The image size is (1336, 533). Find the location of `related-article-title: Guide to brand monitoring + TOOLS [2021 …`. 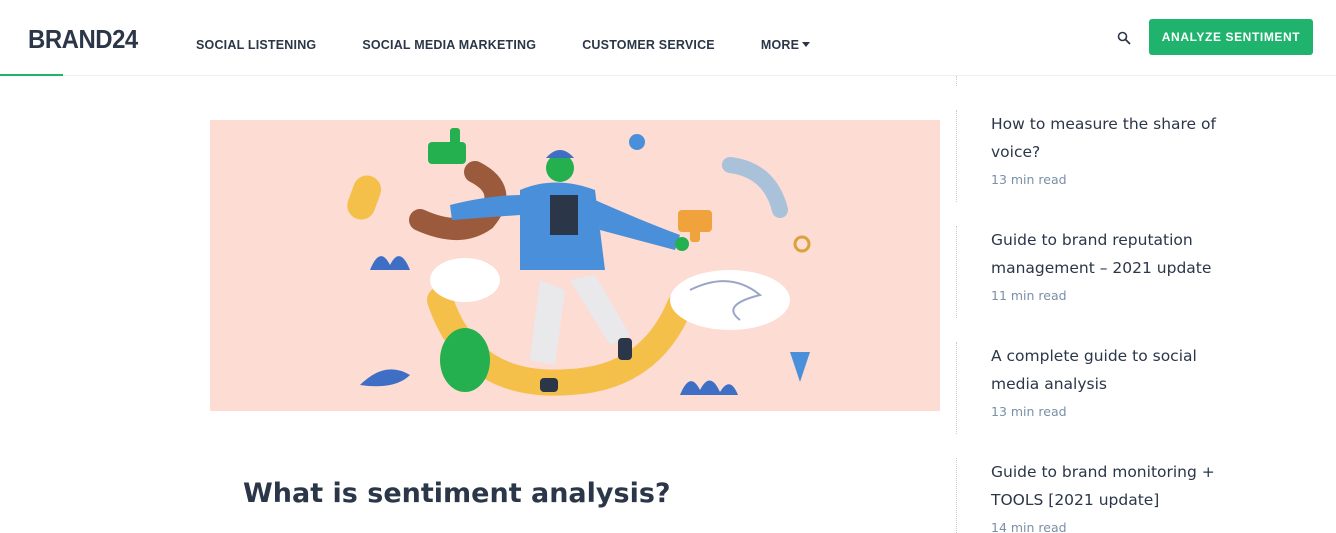

related-article-title: Guide to brand monitoring + TOOLS [2021 … is located at coordinates (1106, 486).